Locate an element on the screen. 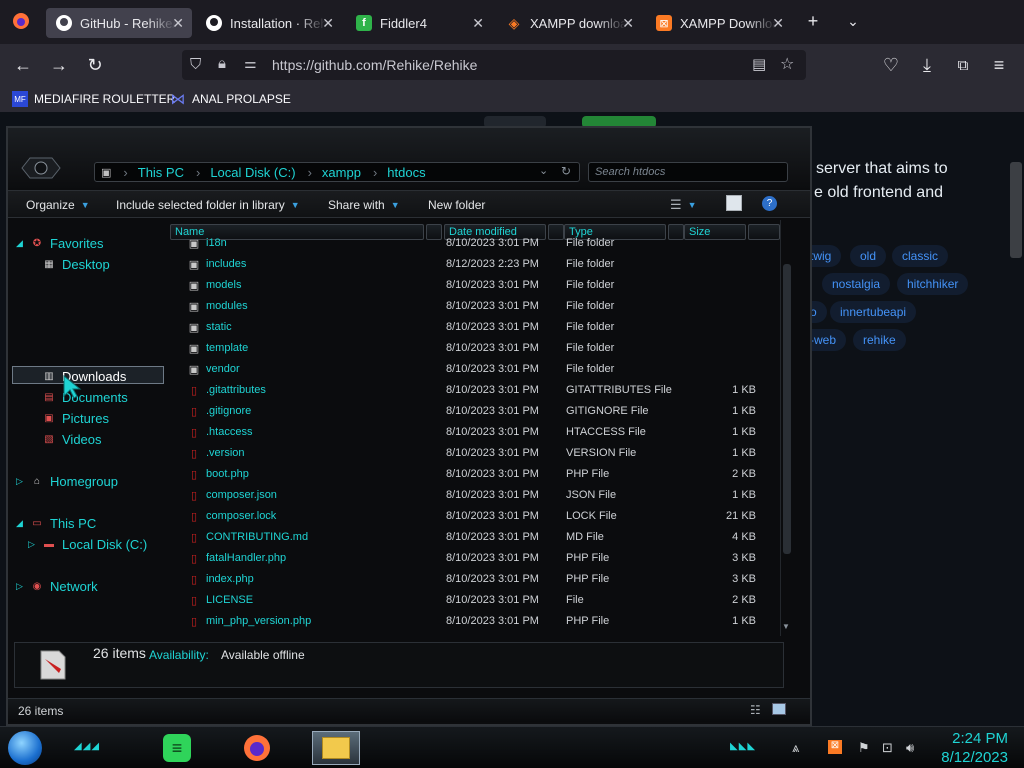 The width and height of the screenshot is (1024, 768). show-hidden-icons: ⩓ is located at coordinates (795, 748).